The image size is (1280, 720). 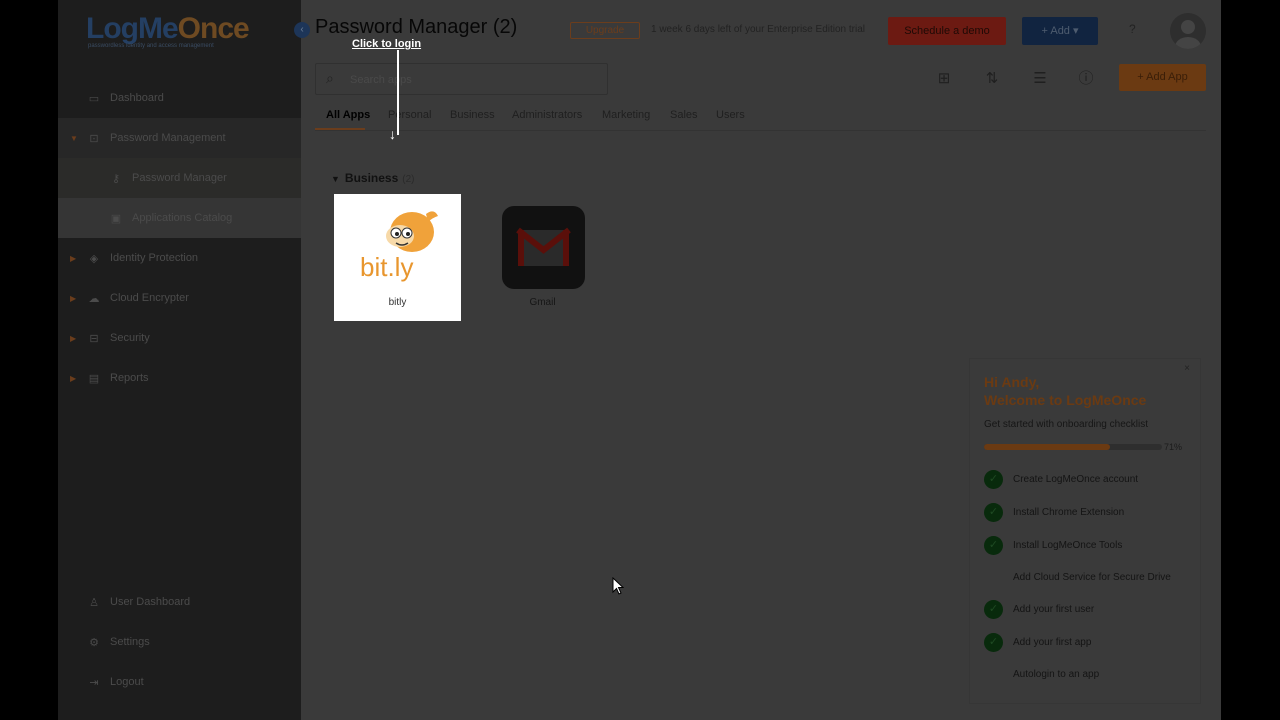 What do you see at coordinates (944, 79) in the screenshot?
I see `grid-view-icon: ⊞` at bounding box center [944, 79].